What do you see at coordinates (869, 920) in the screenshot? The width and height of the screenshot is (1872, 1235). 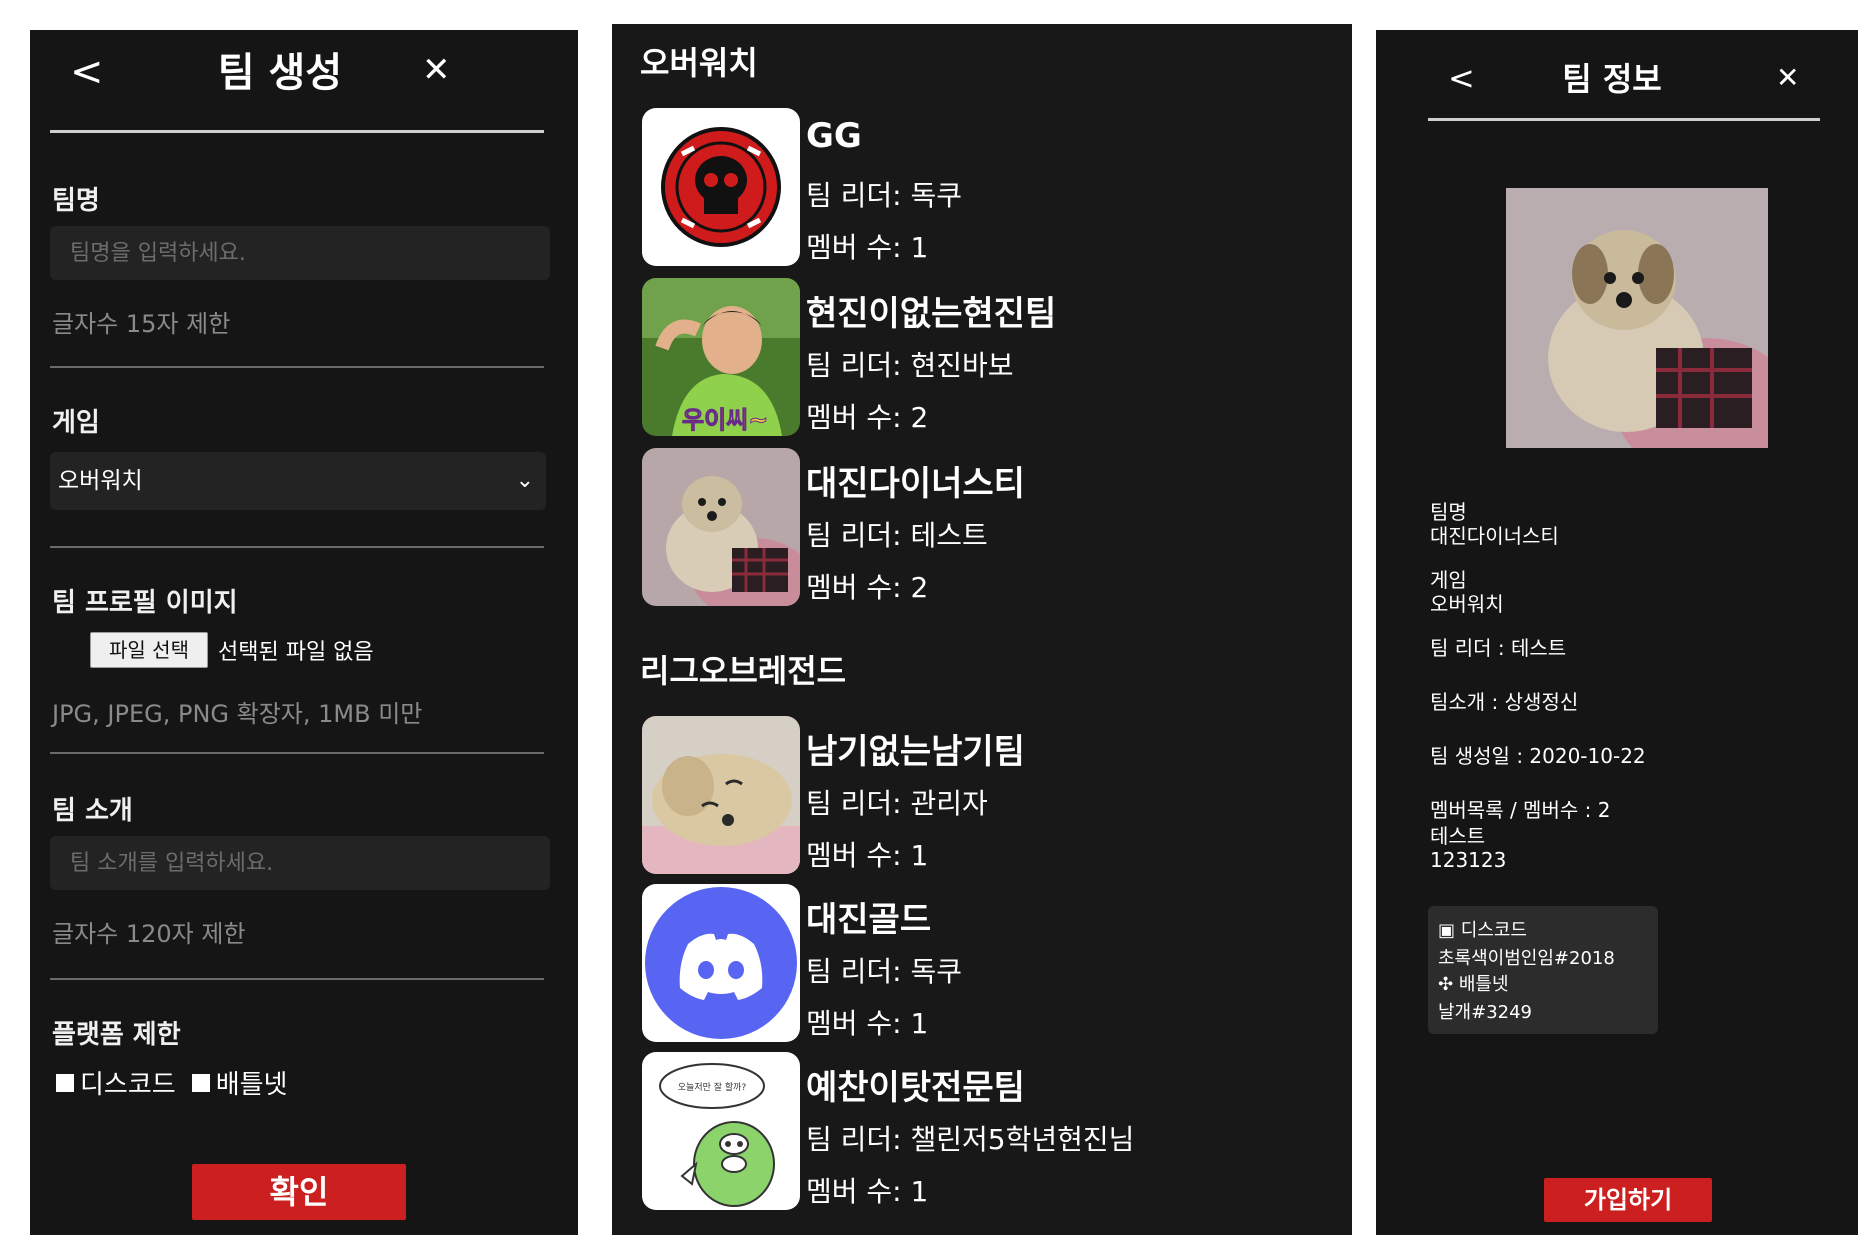 I see `team-name: 대진골드` at bounding box center [869, 920].